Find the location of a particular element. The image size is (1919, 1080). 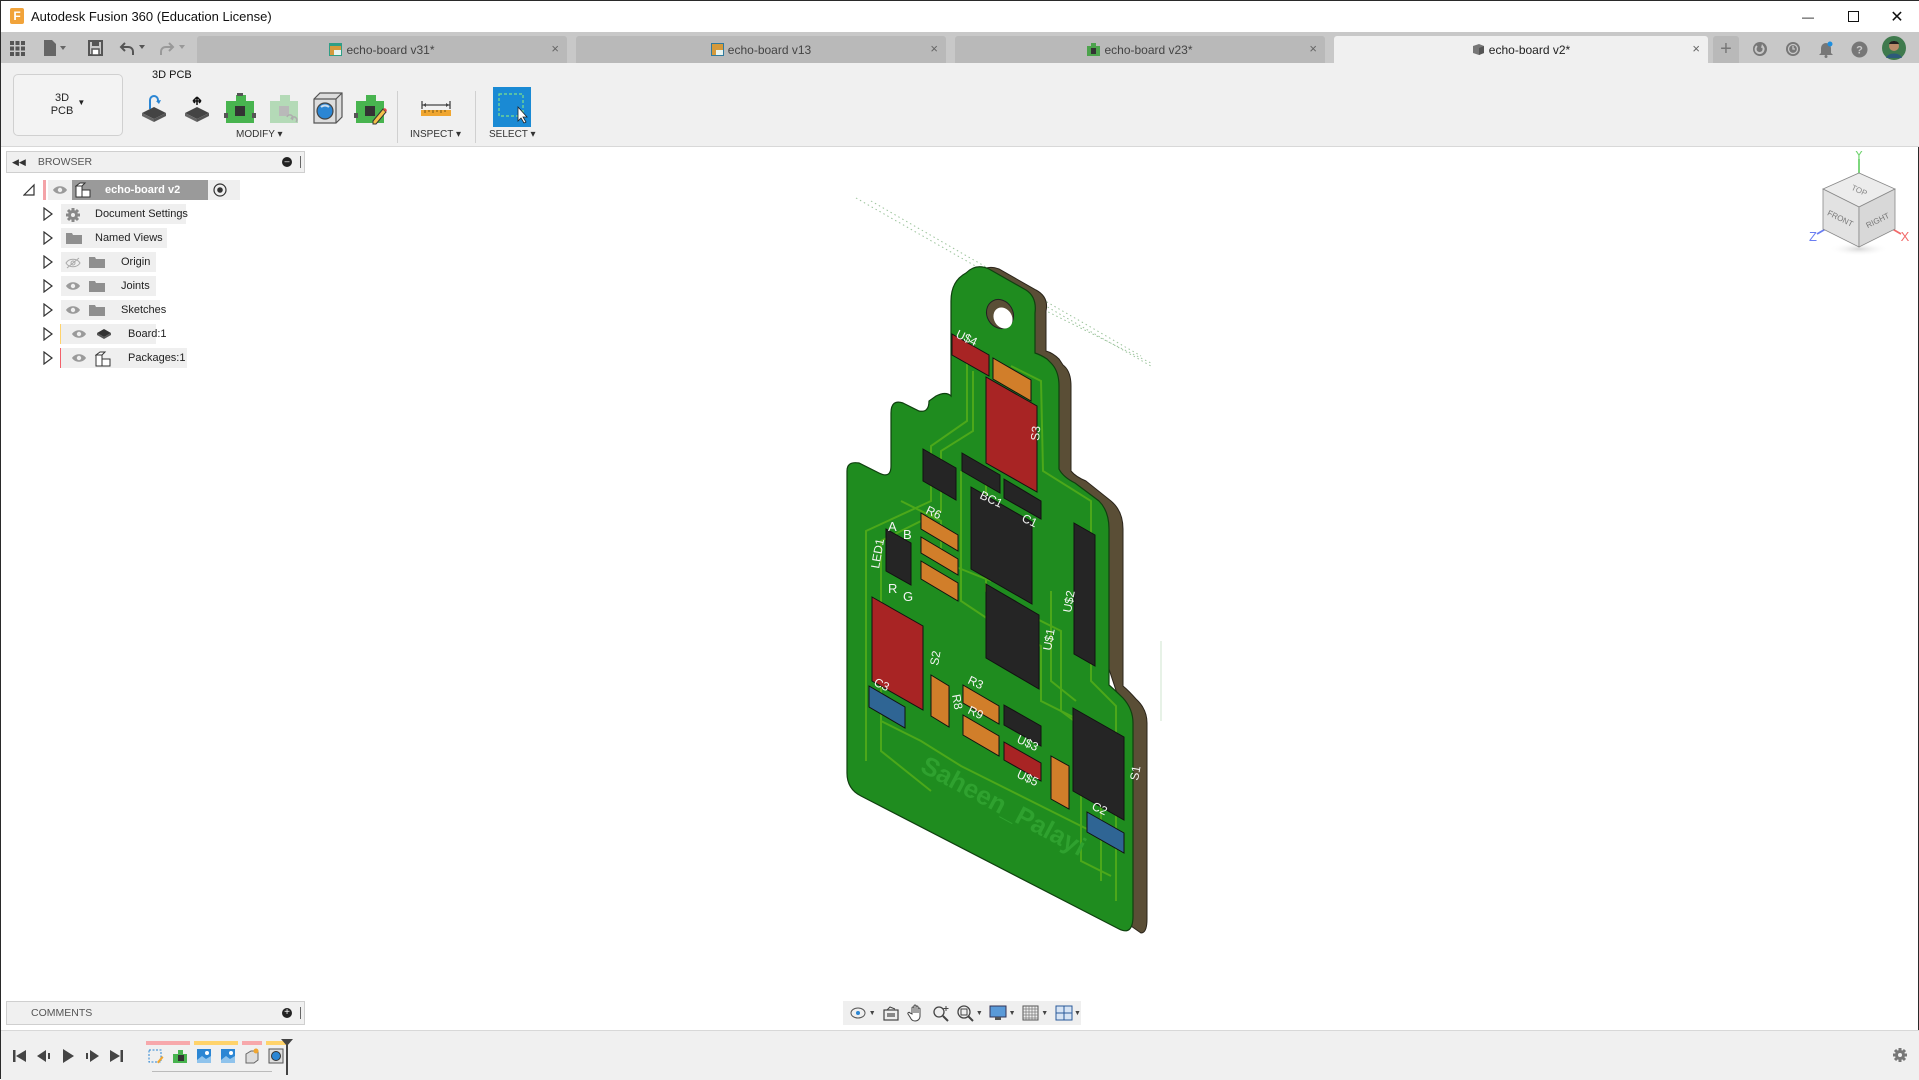

document-tab: echo-board v23* × is located at coordinates (1140, 49).